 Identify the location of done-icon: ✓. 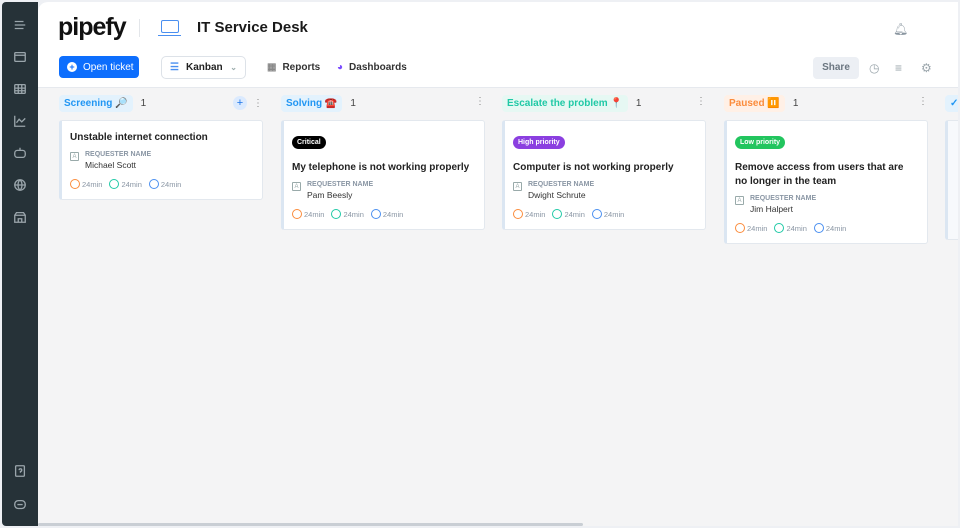
(951, 103).